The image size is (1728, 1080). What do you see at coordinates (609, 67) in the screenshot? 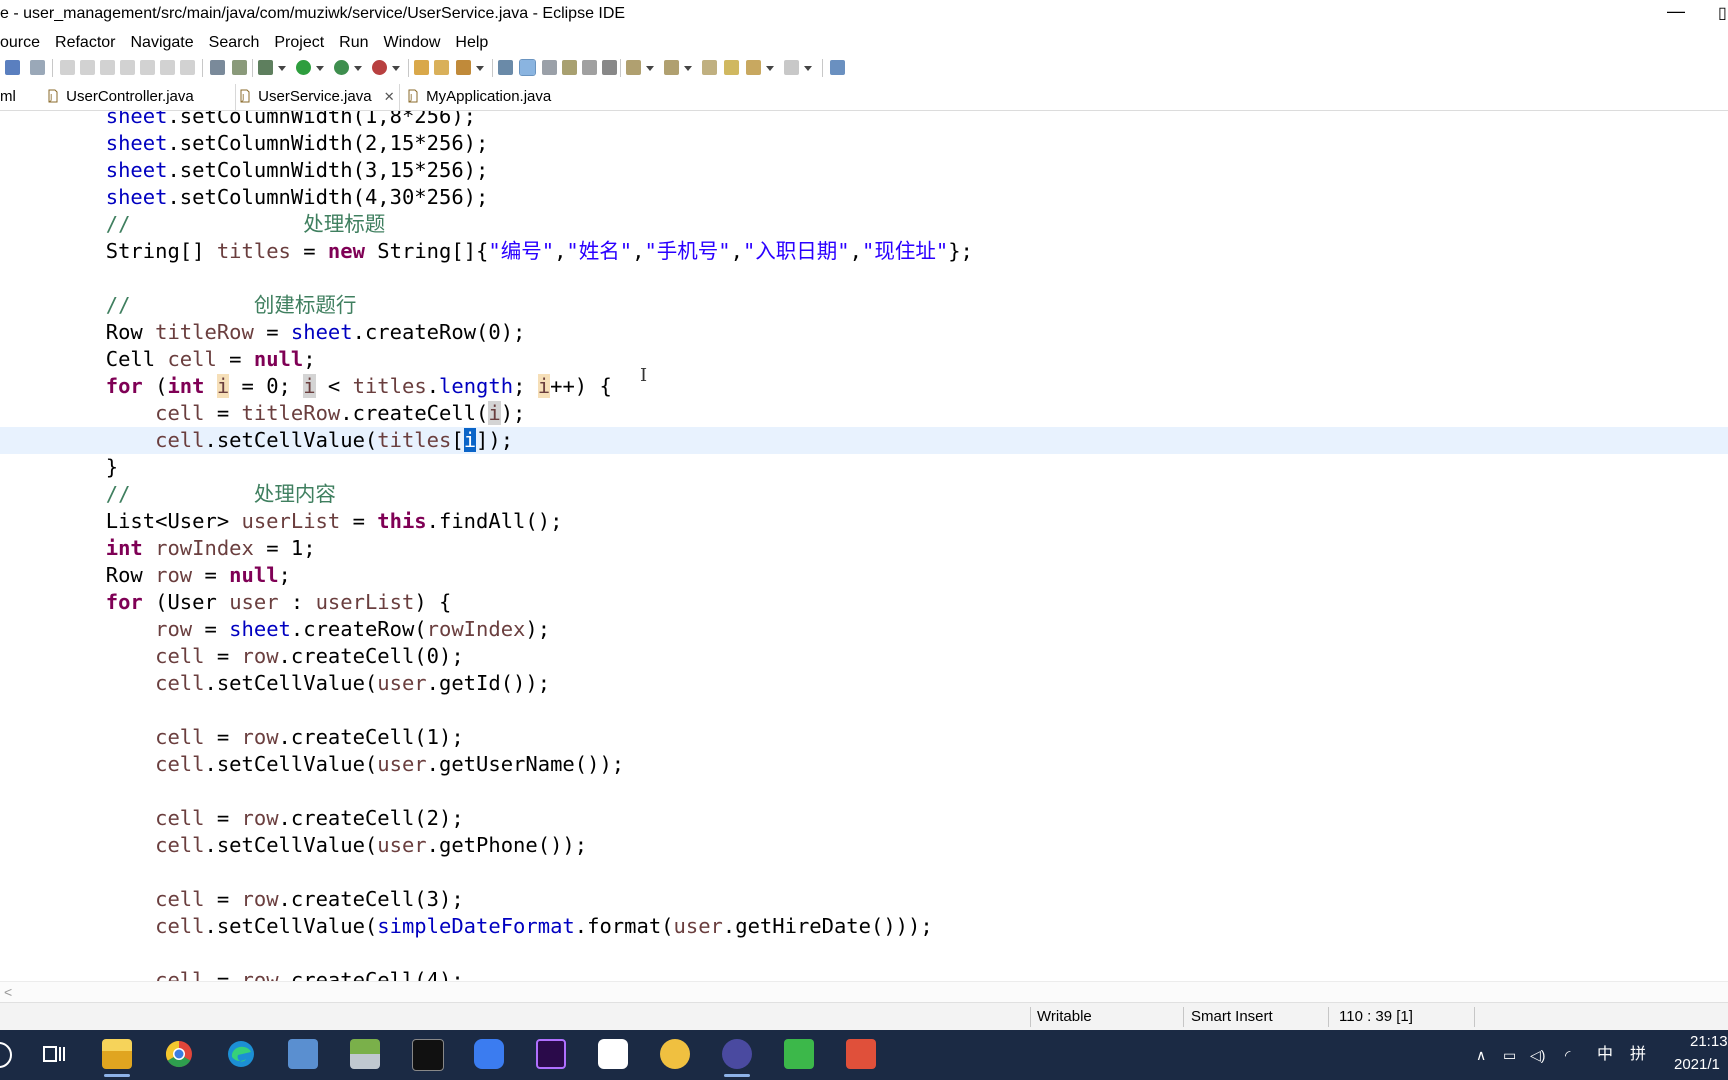
I see `paragraph-icon` at bounding box center [609, 67].